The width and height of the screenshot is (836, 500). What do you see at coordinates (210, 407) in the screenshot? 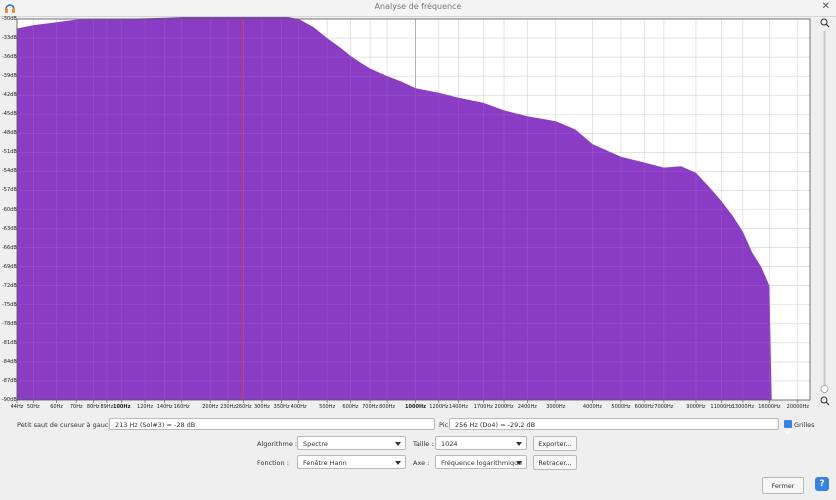
I see `x-tick-label: 200Hz` at bounding box center [210, 407].